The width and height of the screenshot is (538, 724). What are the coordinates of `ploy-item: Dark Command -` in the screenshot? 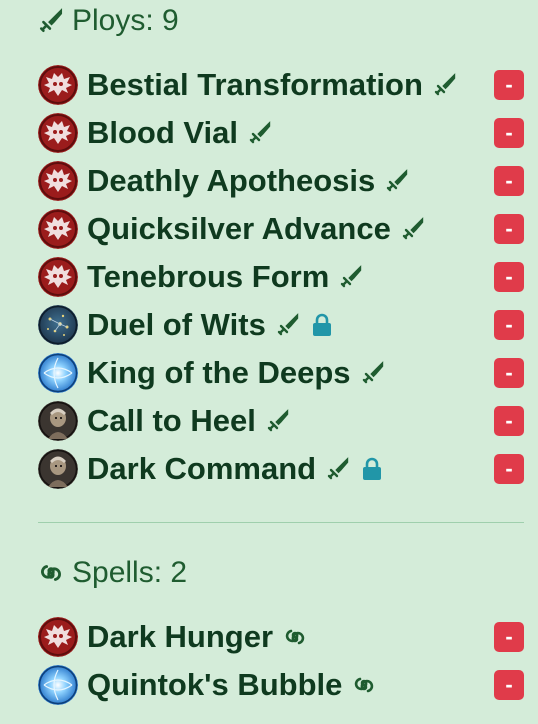 It's located at (281, 469).